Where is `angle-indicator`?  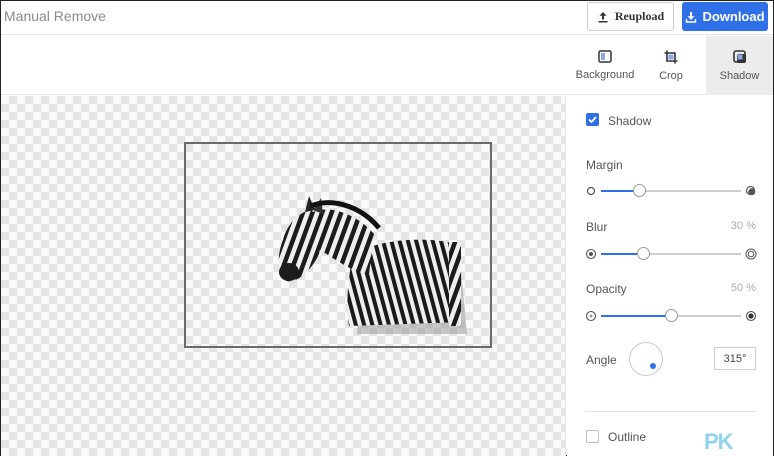 angle-indicator is located at coordinates (653, 366).